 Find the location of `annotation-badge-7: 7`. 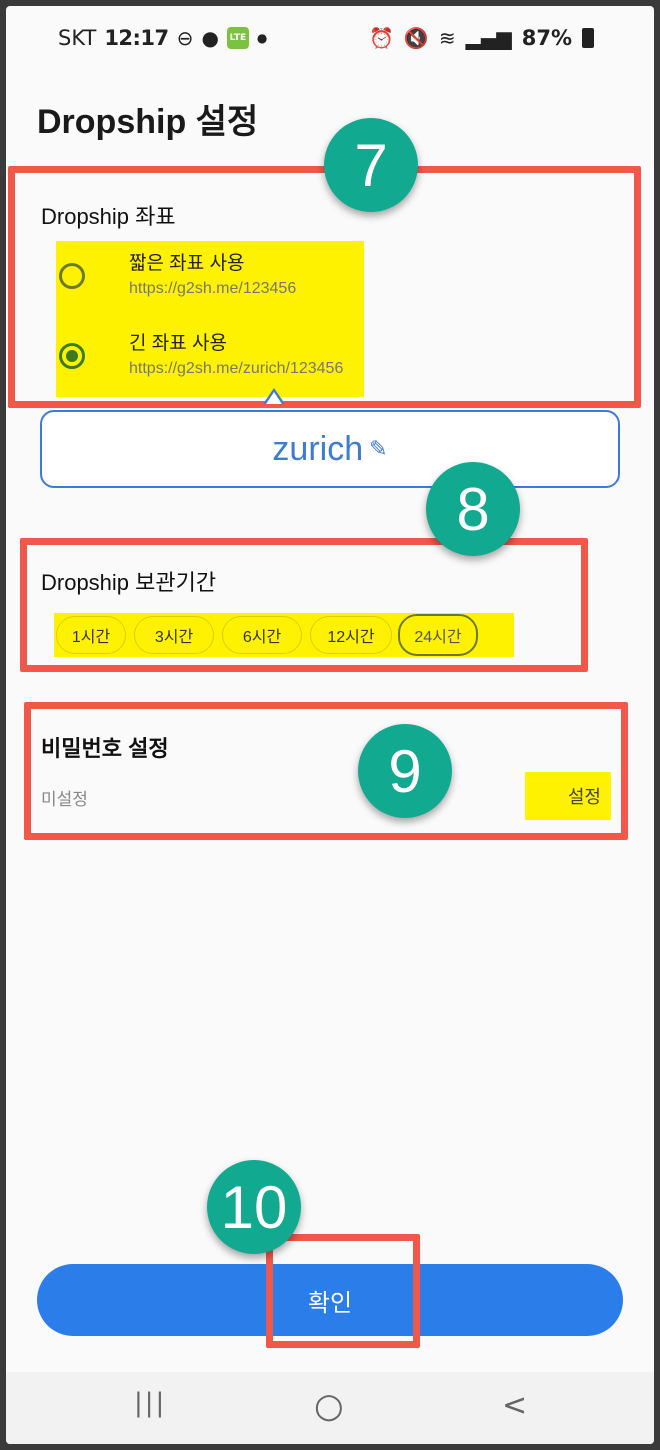

annotation-badge-7: 7 is located at coordinates (371, 165).